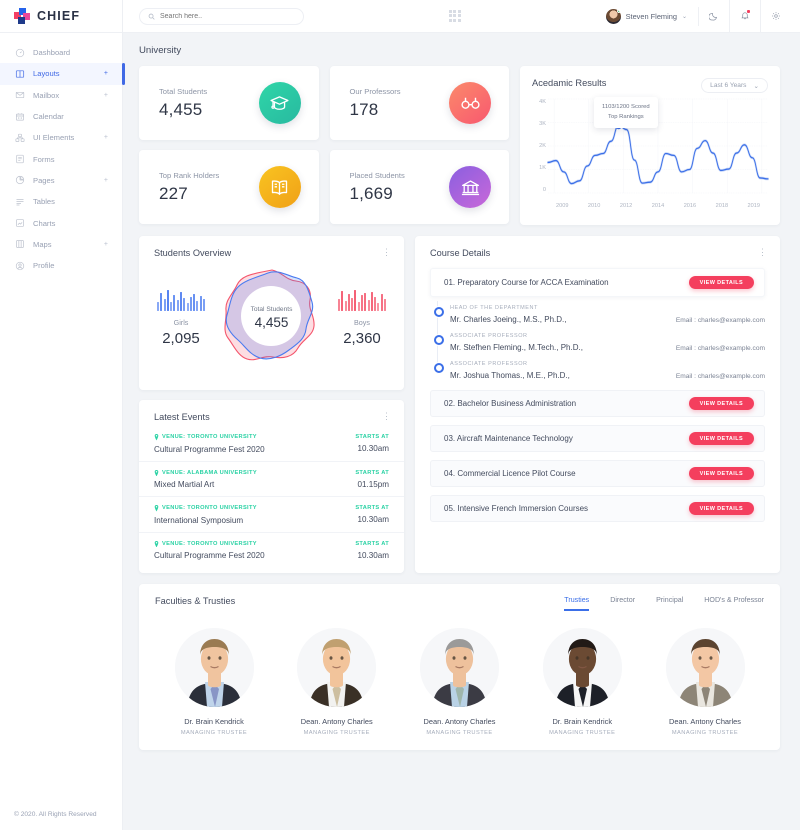  Describe the element at coordinates (748, 11) in the screenshot. I see `notification-badge` at that location.